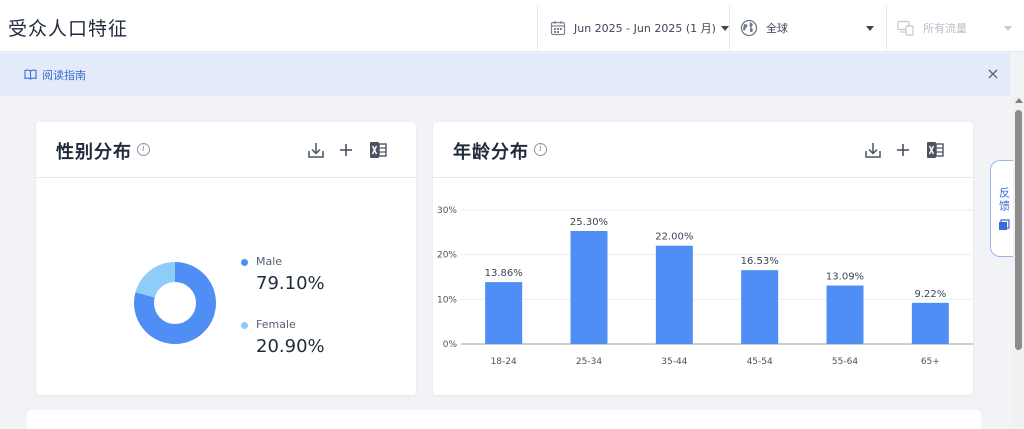 The image size is (1024, 429). I want to click on data-label: 9.22%, so click(930, 294).